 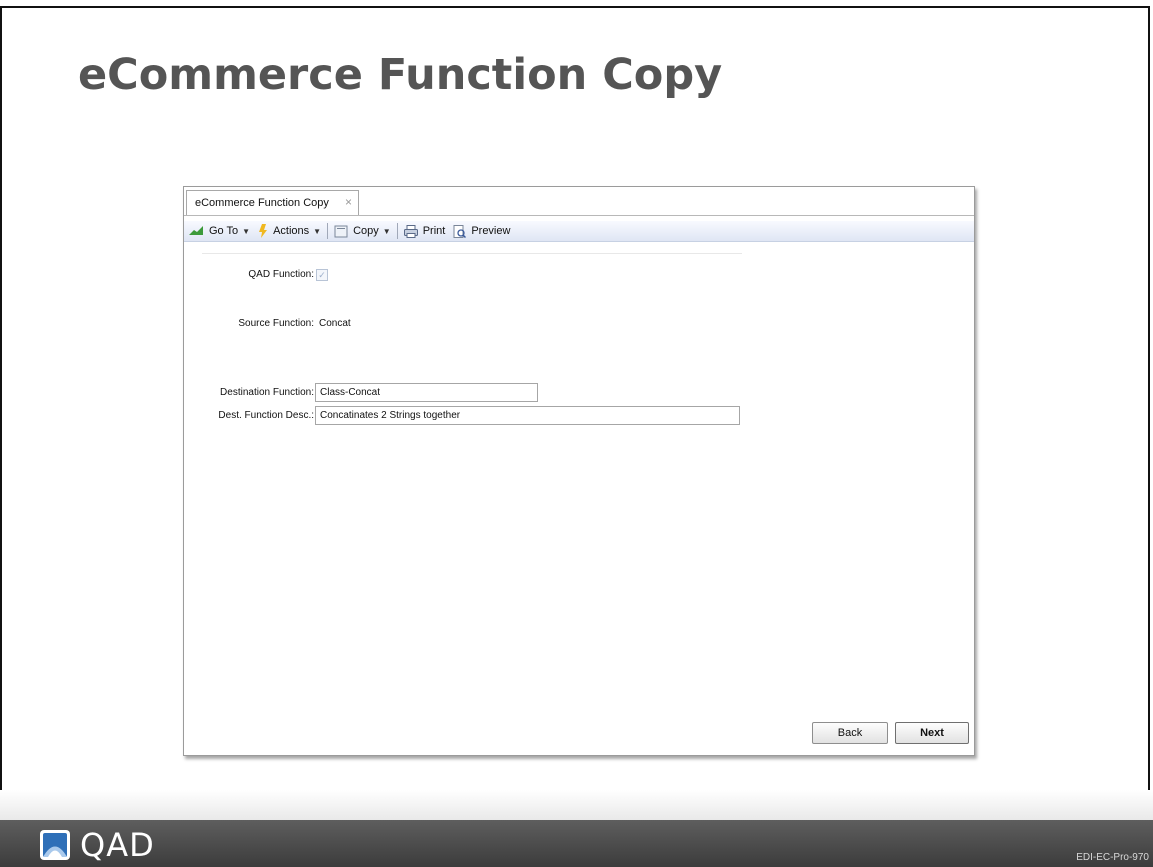 I want to click on qad-logo: QAD, so click(x=97, y=845).